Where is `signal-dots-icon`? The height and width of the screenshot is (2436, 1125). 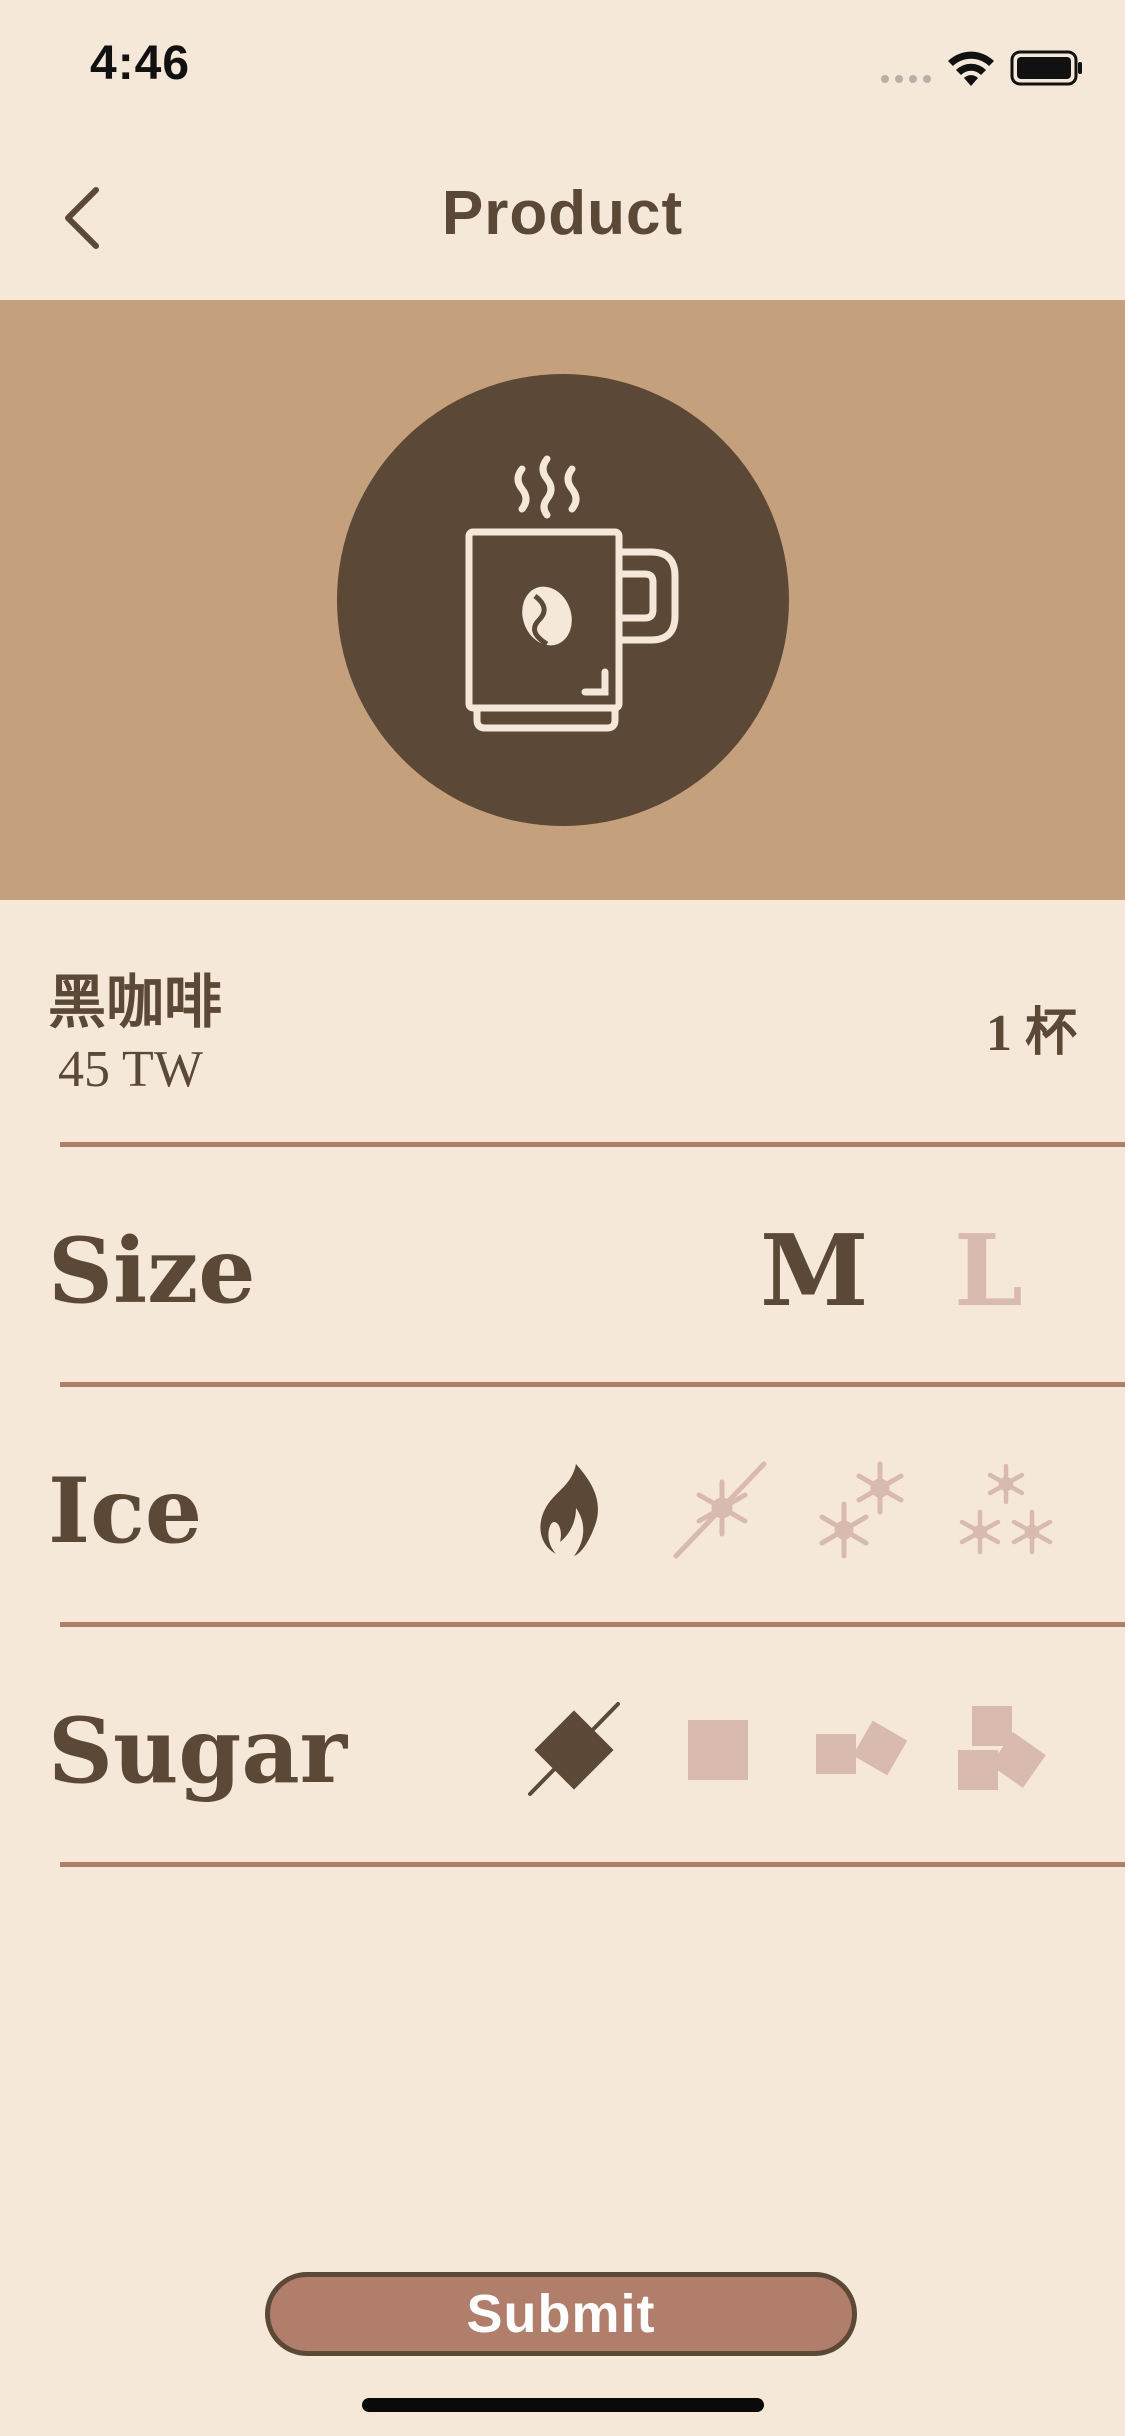 signal-dots-icon is located at coordinates (906, 79).